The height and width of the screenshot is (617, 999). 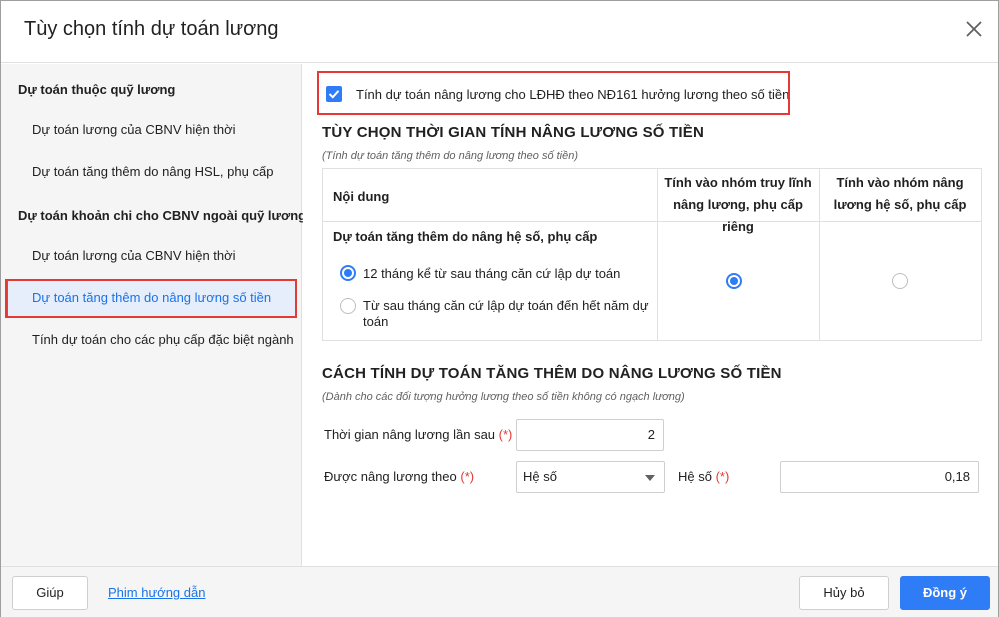 I want to click on sidebar-item-current-salary: Dự toán lương của CBNV hiện thời, so click(x=151, y=130).